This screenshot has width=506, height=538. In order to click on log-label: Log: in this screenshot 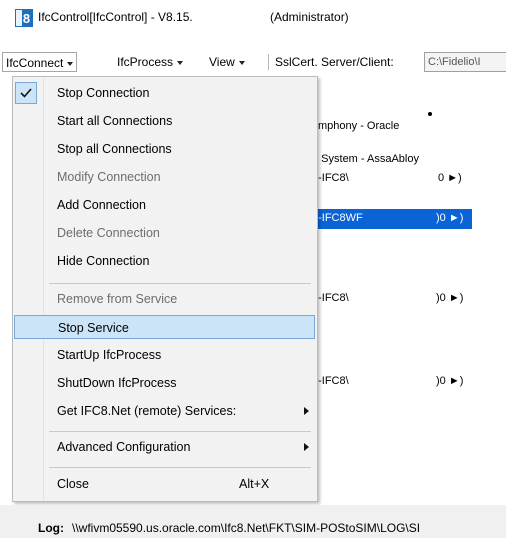, I will do `click(51, 528)`.